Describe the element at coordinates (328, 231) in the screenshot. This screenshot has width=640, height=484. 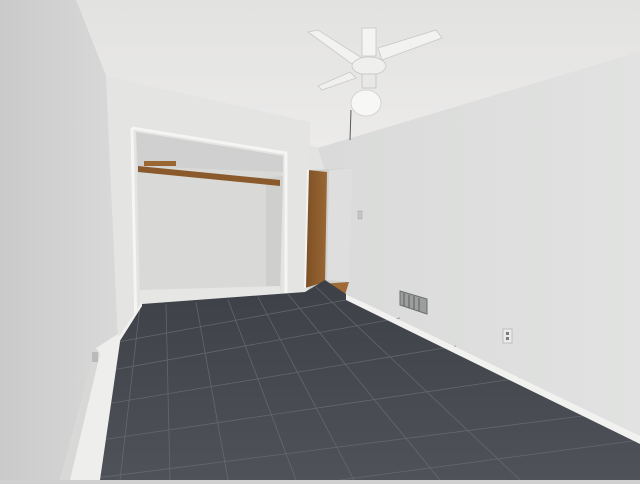
I see `doorway` at that location.